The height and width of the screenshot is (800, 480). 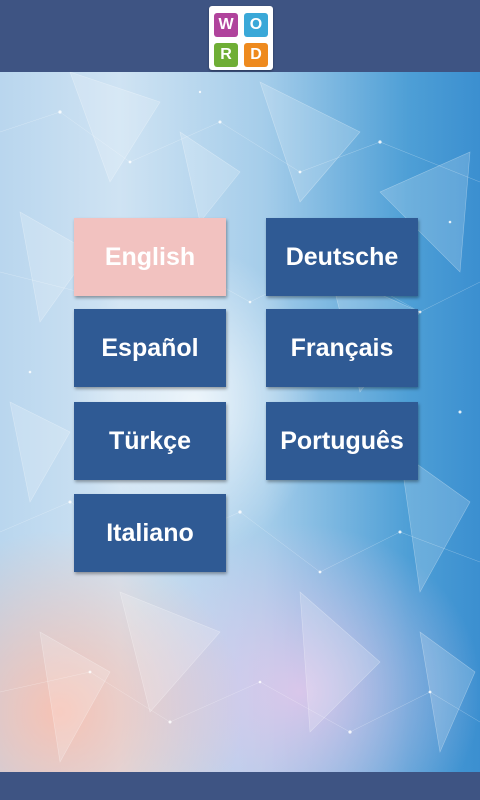 What do you see at coordinates (342, 257) in the screenshot?
I see `language-button-deutsche: Deutsche` at bounding box center [342, 257].